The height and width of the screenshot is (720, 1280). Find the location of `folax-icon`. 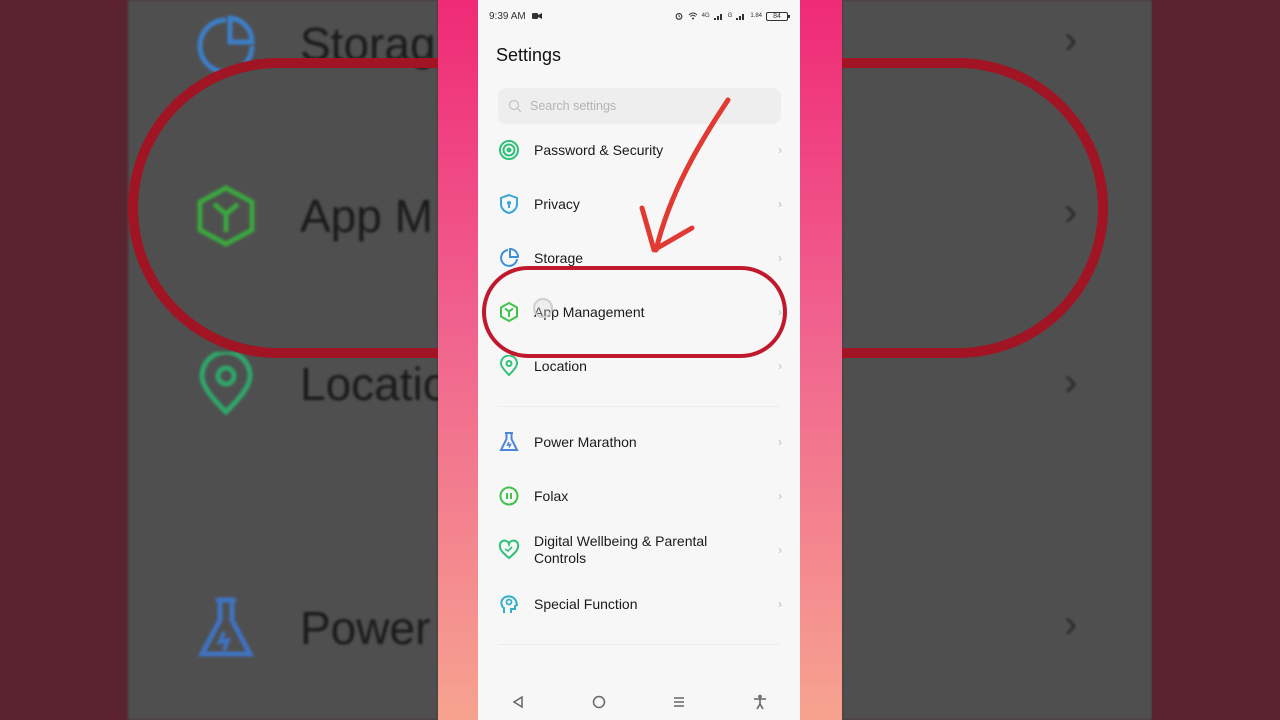

folax-icon is located at coordinates (509, 496).